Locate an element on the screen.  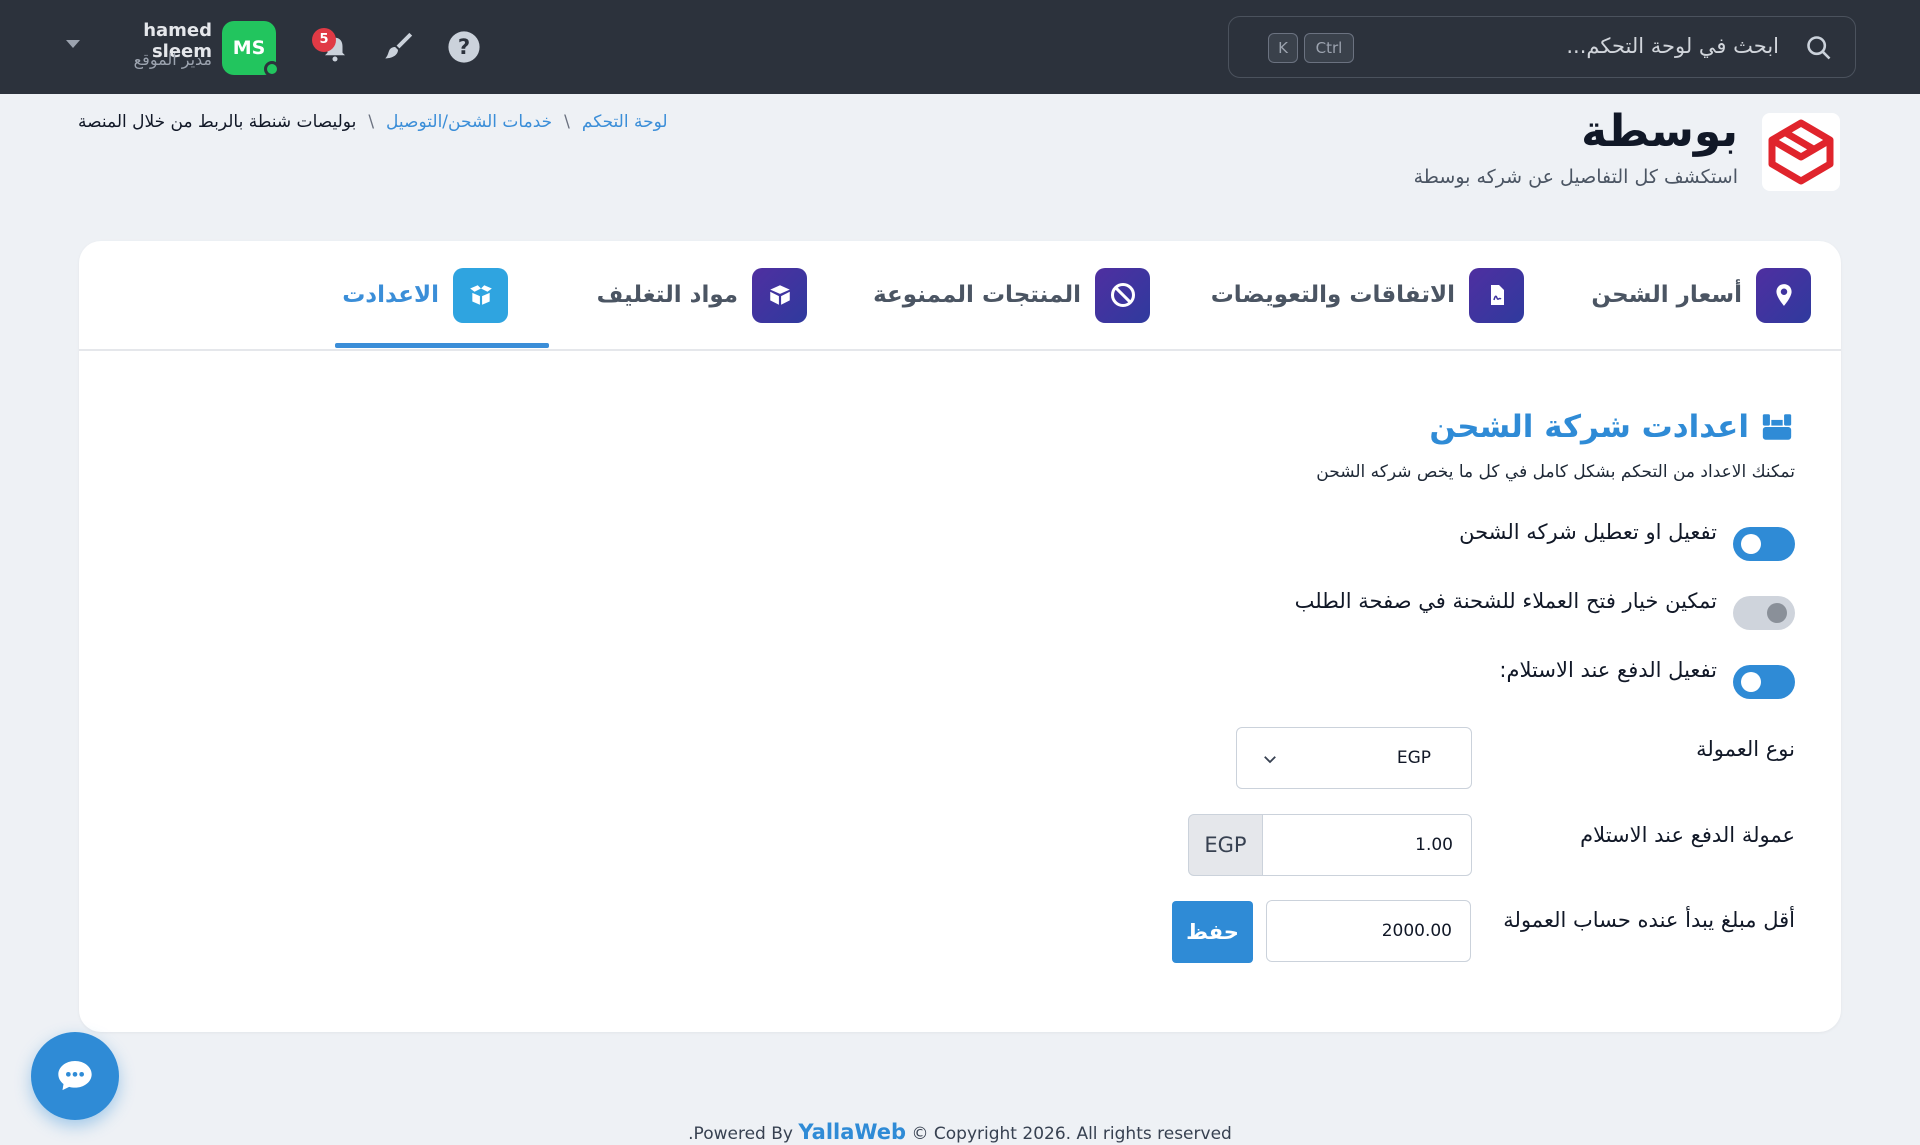
box-icon is located at coordinates (779, 295).